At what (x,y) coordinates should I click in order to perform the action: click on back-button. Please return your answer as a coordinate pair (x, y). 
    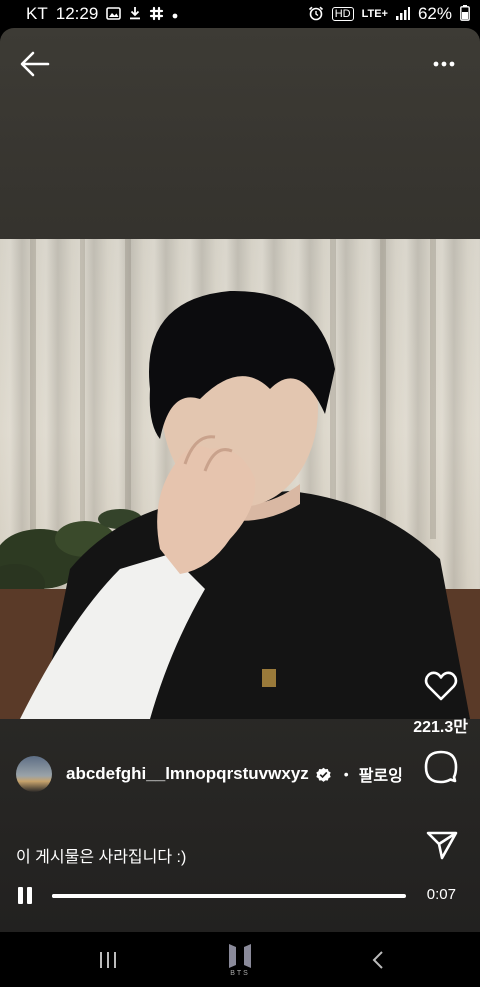
    Looking at the image, I should click on (36, 64).